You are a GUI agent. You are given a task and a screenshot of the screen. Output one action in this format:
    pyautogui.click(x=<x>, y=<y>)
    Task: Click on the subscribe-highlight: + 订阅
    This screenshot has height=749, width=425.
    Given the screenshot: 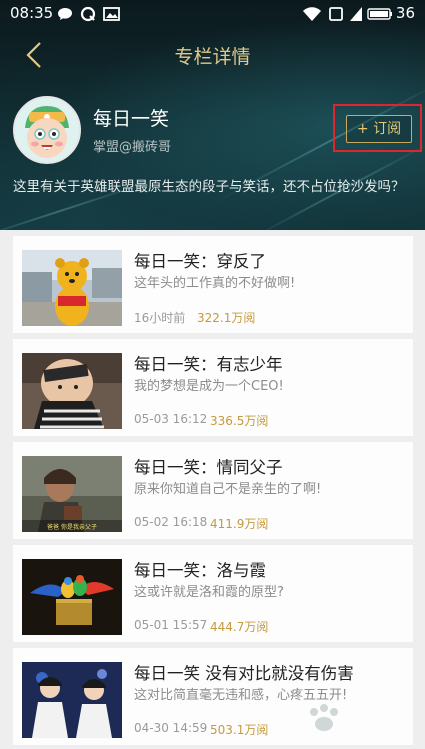 What is the action you would take?
    pyautogui.click(x=377, y=128)
    